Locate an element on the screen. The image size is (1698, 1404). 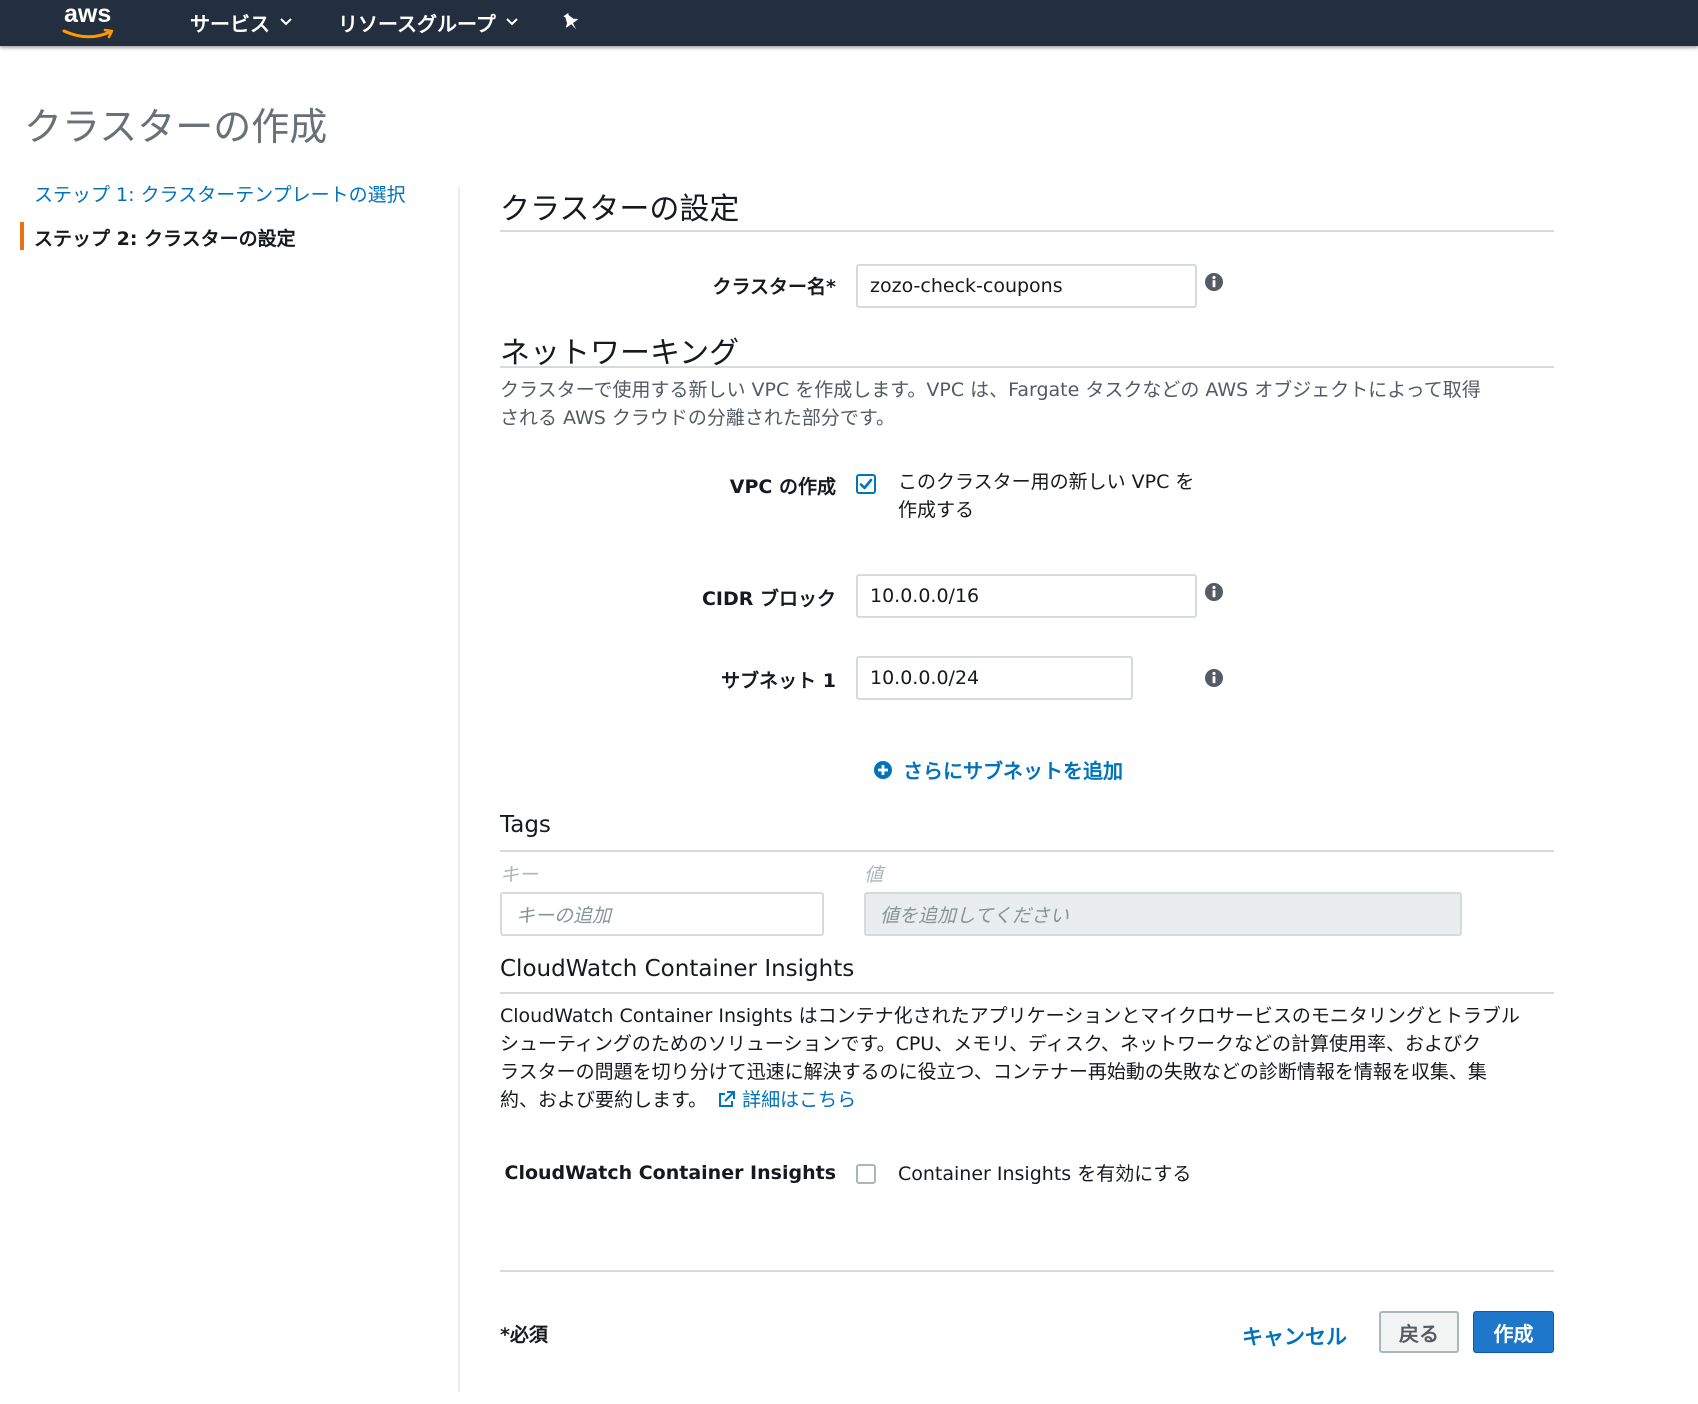
services-menu: サービス is located at coordinates (241, 22).